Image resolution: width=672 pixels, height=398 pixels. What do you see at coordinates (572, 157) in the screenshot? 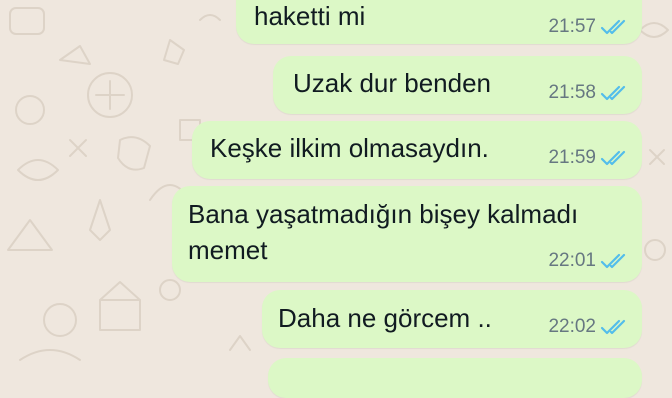
I see `message-time: 21:59` at bounding box center [572, 157].